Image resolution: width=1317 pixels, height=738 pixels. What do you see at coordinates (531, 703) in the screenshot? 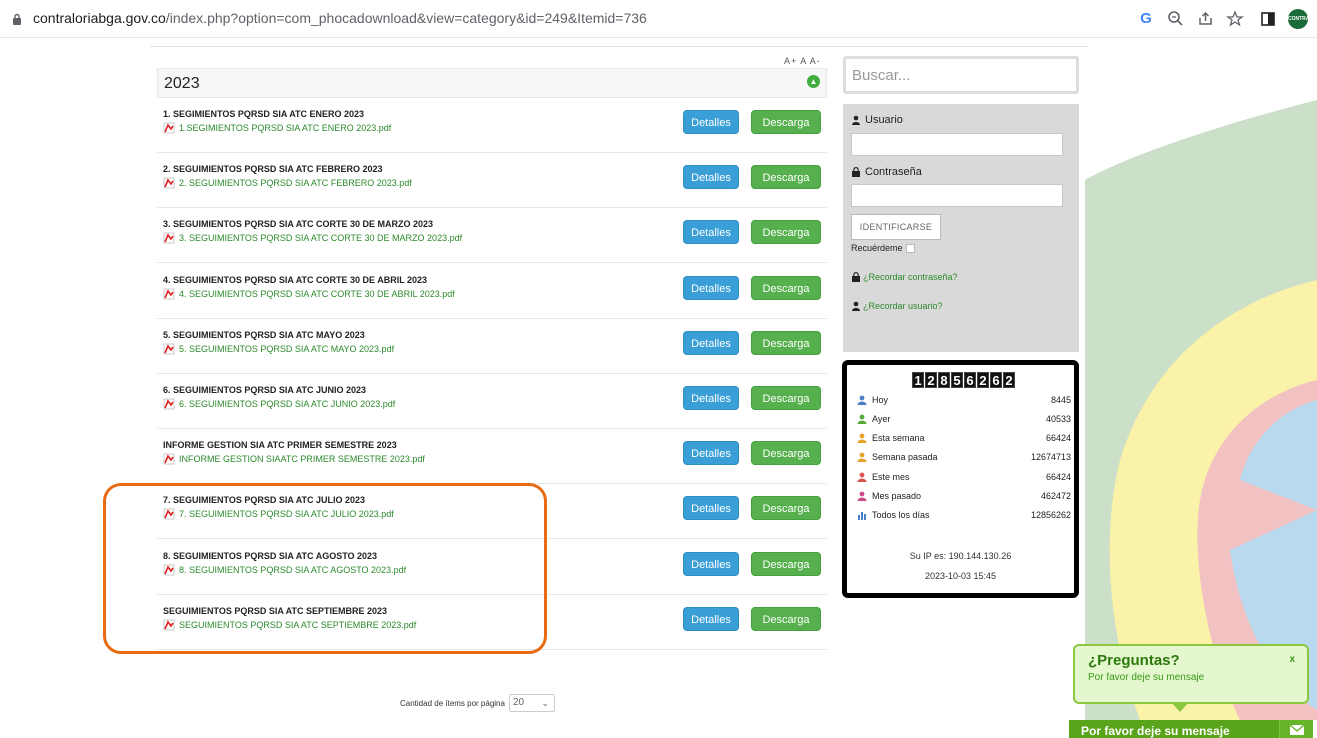
I see `items-per-page-select: 20 ⌄` at bounding box center [531, 703].